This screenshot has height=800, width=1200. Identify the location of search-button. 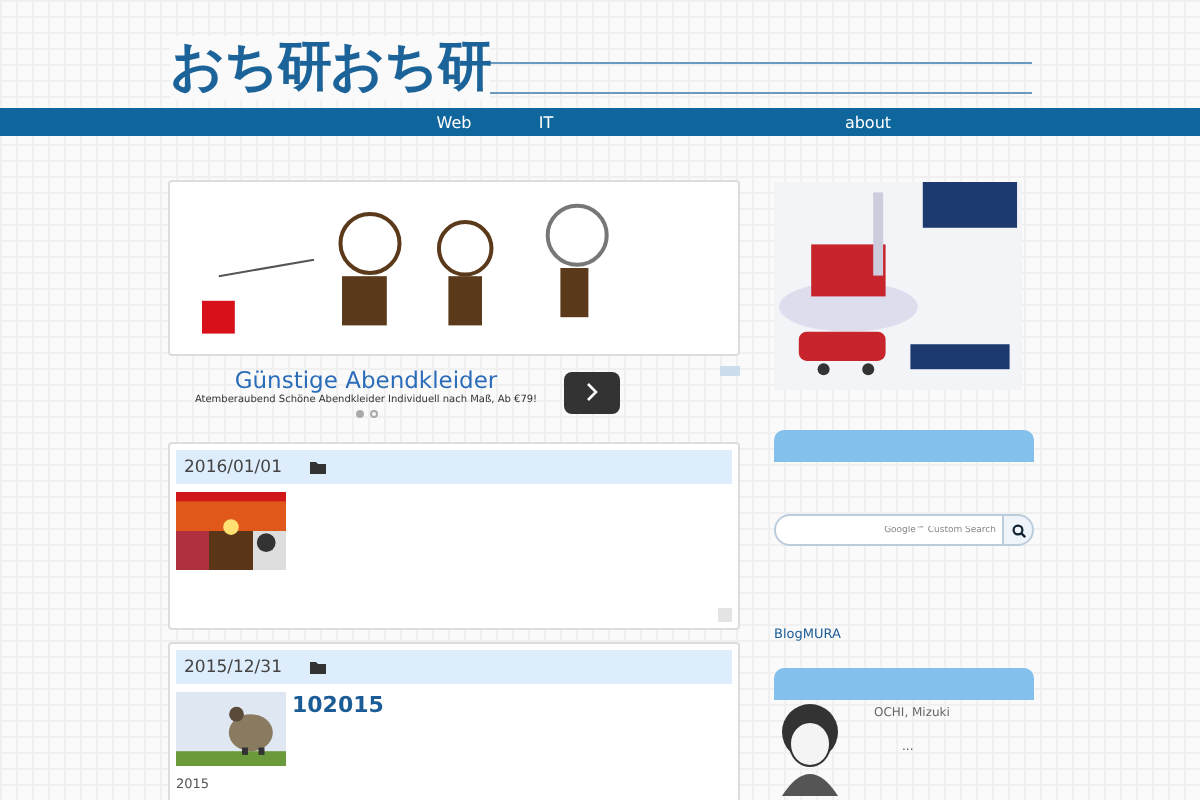
(1018, 530).